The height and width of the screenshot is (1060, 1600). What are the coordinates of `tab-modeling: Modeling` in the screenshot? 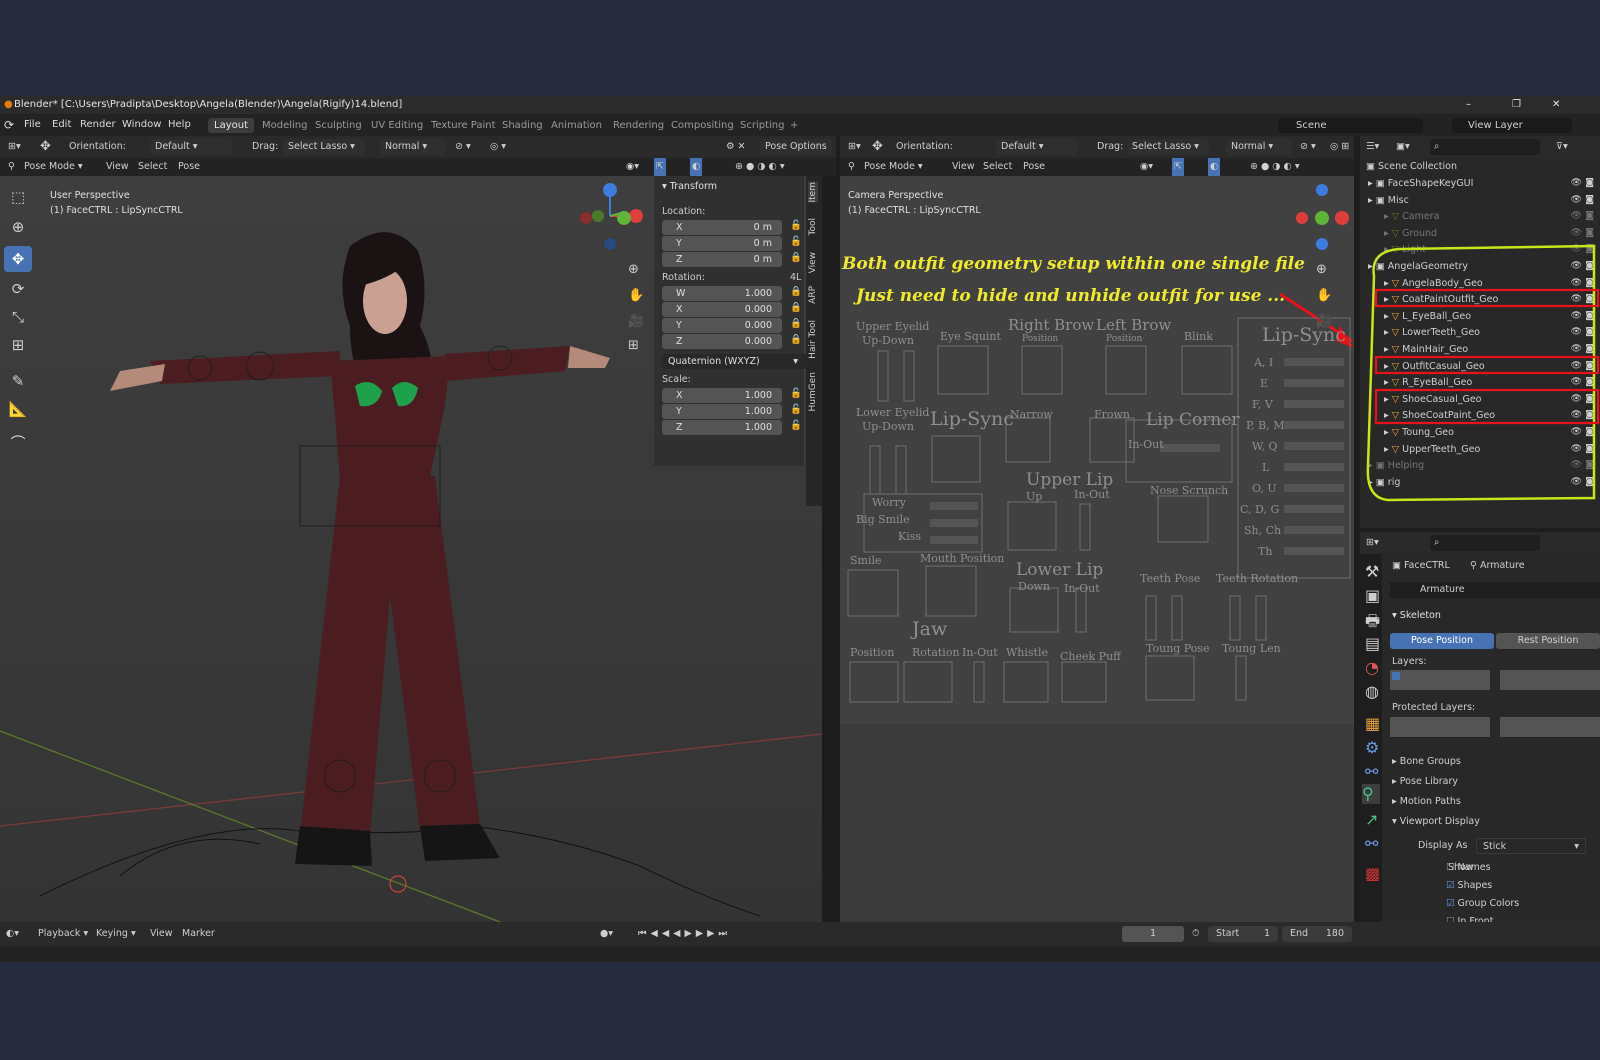 It's located at (285, 125).